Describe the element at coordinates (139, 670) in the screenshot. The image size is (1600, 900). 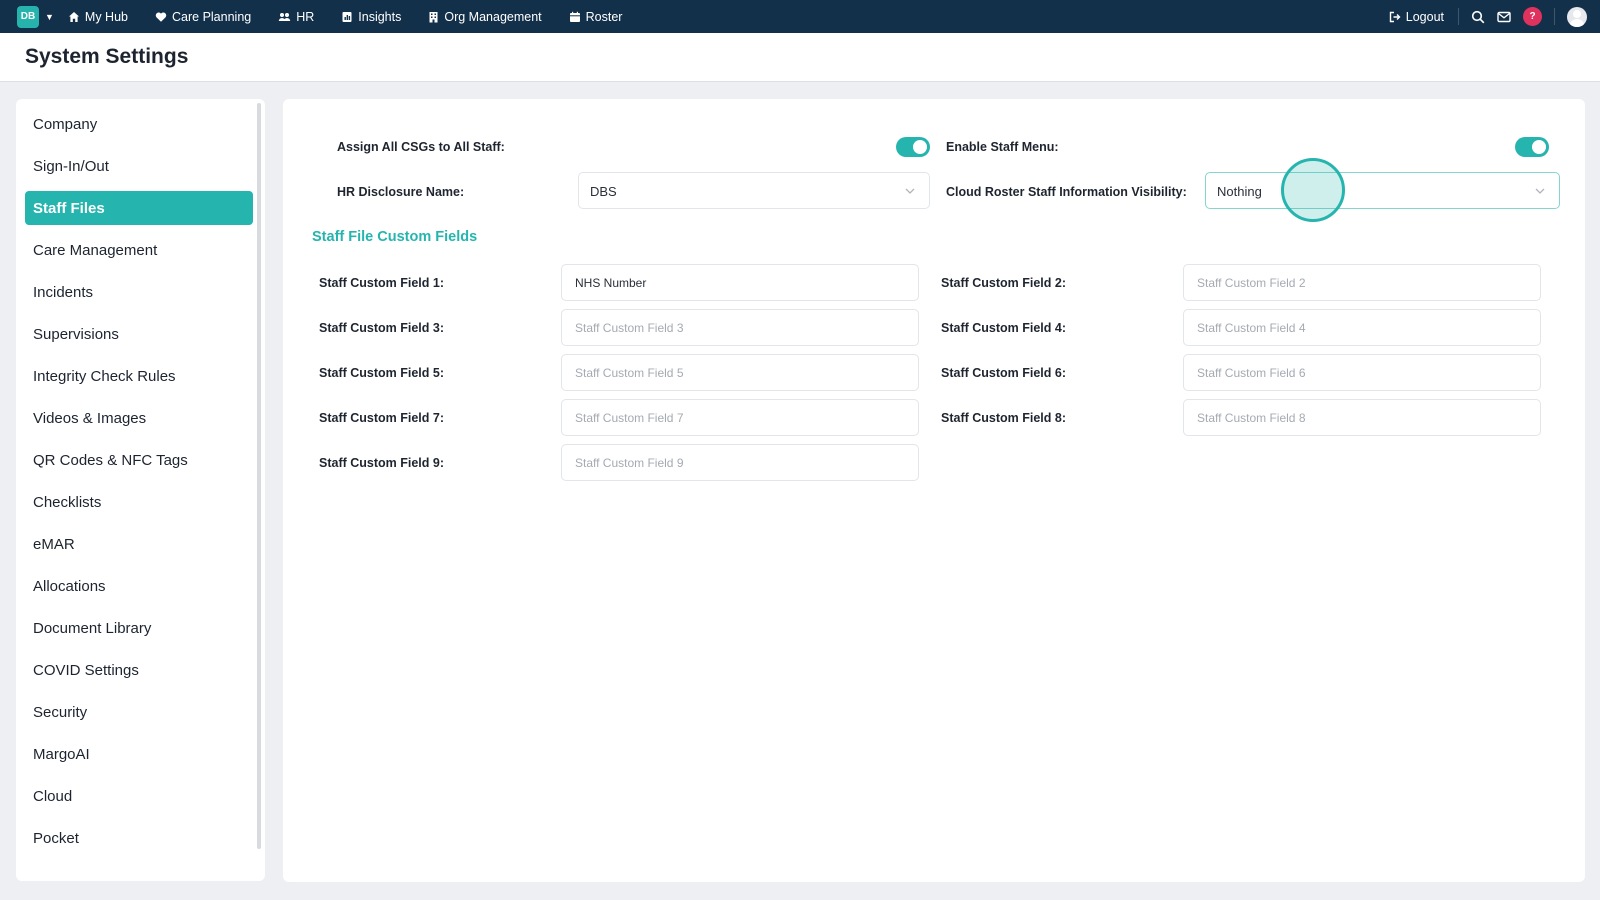
I see `sidebar-item-covid-settings: COVID Settings` at that location.